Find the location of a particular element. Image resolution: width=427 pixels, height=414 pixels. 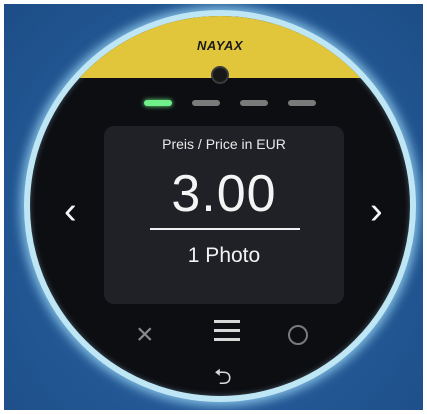

product-label: 1 Photo is located at coordinates (224, 255).